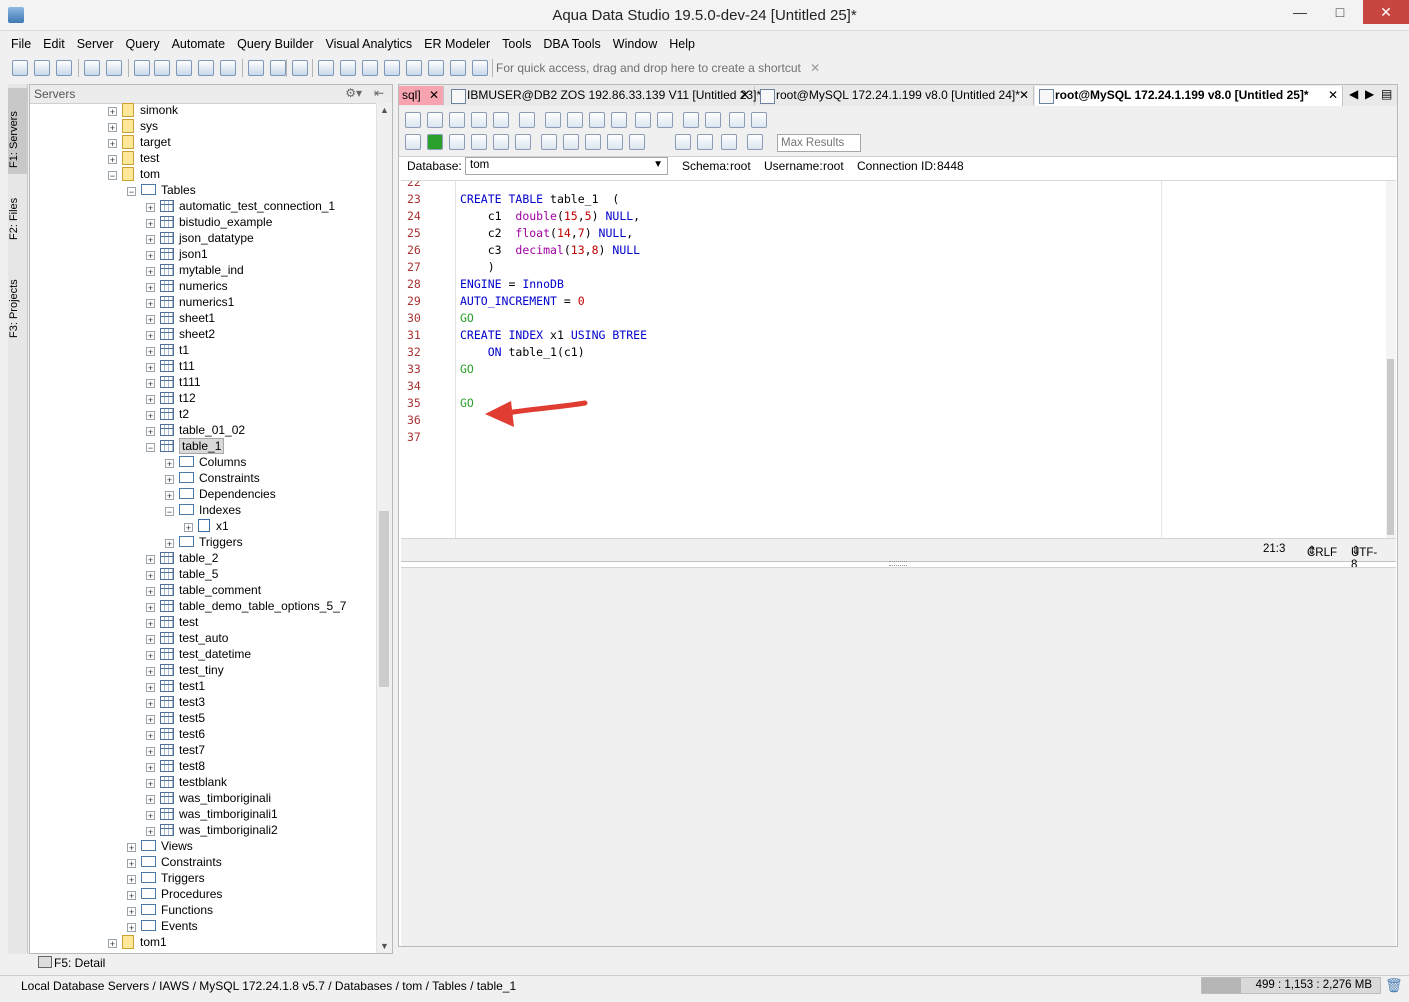 This screenshot has width=1409, height=1002. What do you see at coordinates (1394, 985) in the screenshot?
I see `trash-icon: 🗑` at bounding box center [1394, 985].